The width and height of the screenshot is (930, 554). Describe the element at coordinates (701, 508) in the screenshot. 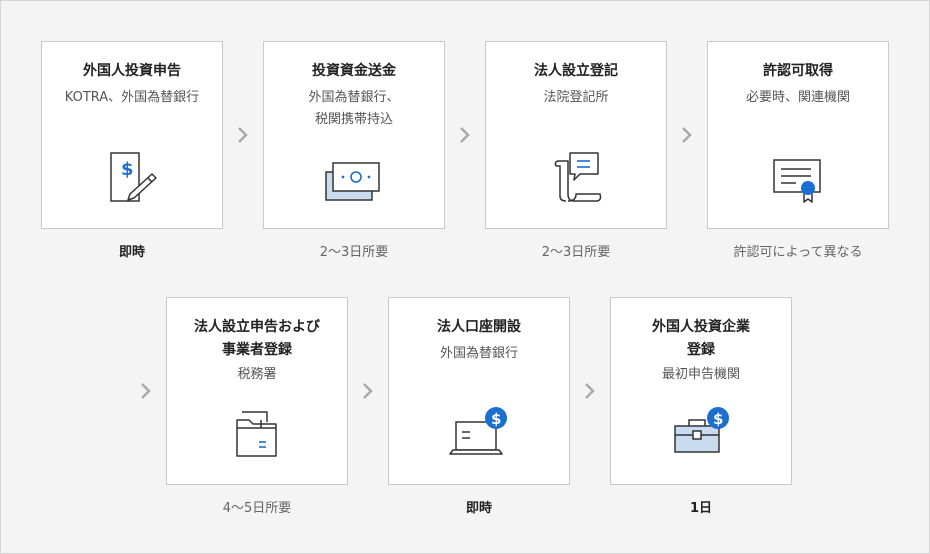

I see `step-duration: 1日` at that location.